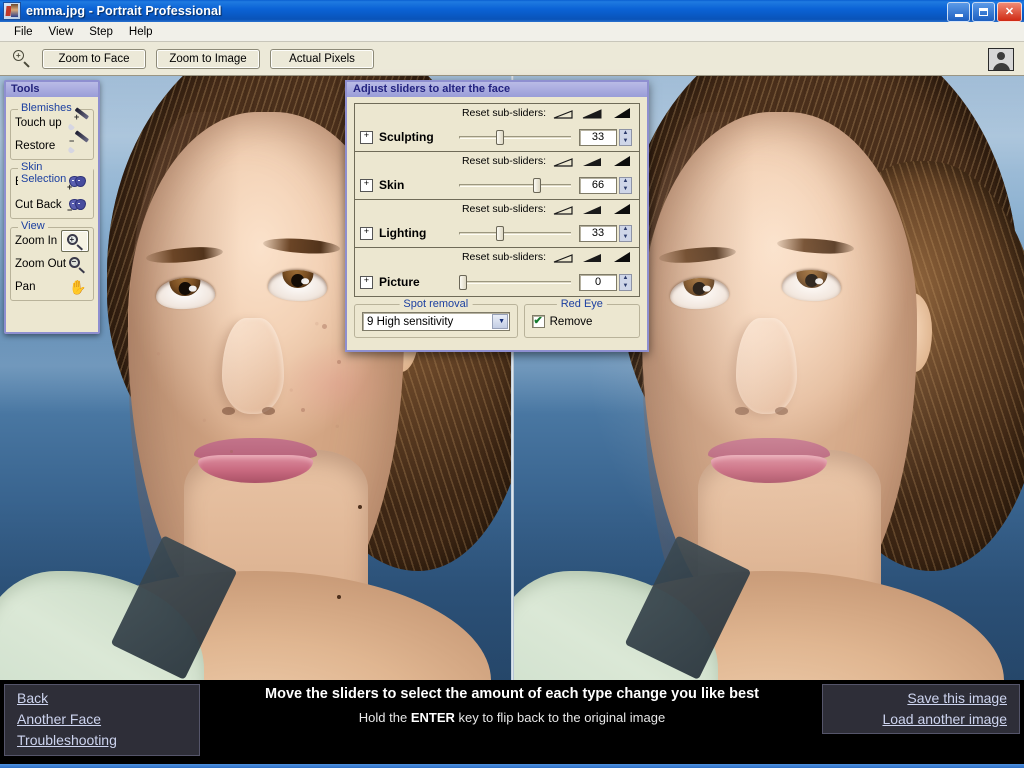 The image size is (1024, 768). I want to click on spinner-picture: ▲ ▼, so click(625, 282).